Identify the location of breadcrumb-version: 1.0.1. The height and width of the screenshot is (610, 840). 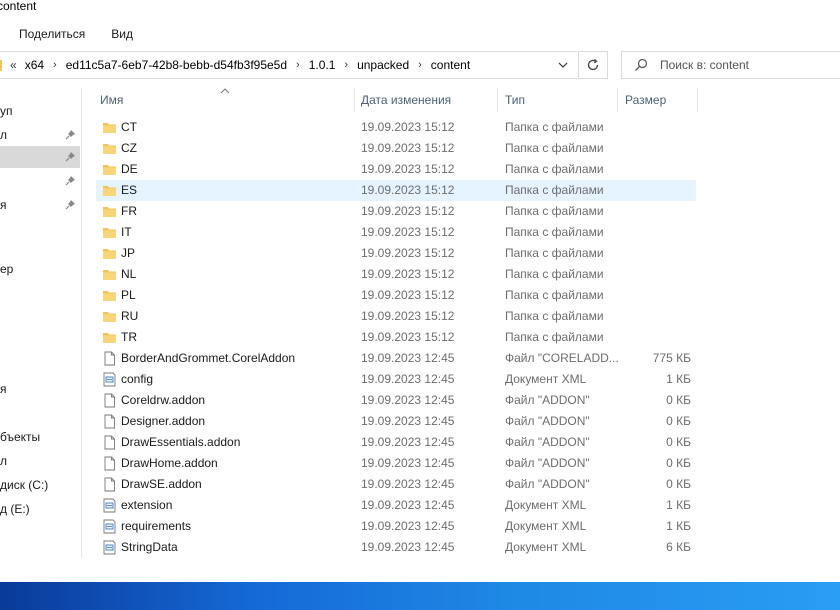
(322, 65).